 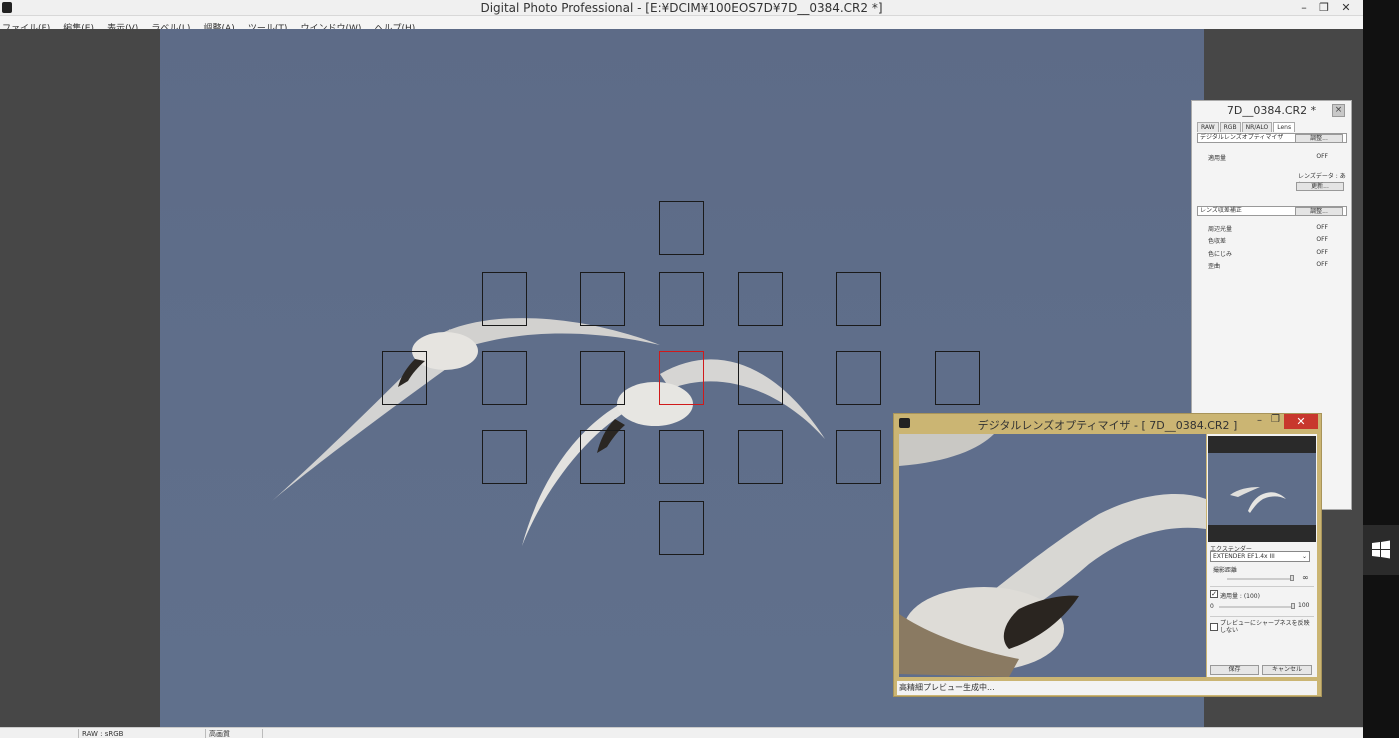 What do you see at coordinates (1220, 254) in the screenshot?
I see `aberration-row-label: 色にじみ` at bounding box center [1220, 254].